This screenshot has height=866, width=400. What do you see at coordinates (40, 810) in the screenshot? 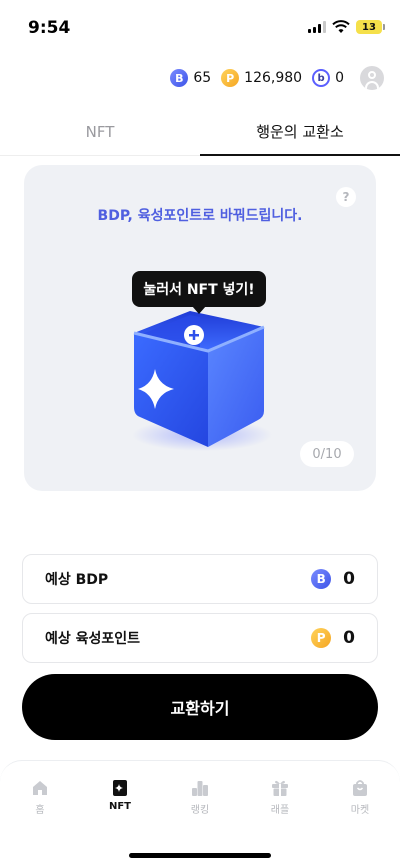
I see `nav-home-label: 홈` at bounding box center [40, 810].